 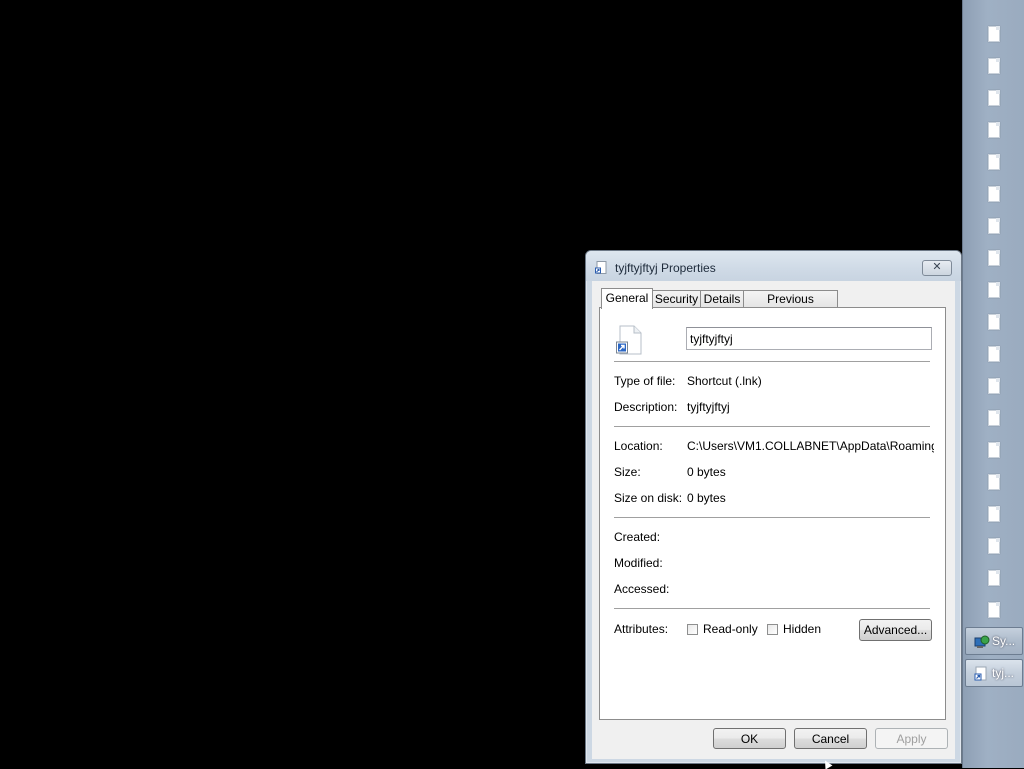 What do you see at coordinates (638, 563) in the screenshot?
I see `modified-label: Modified:` at bounding box center [638, 563].